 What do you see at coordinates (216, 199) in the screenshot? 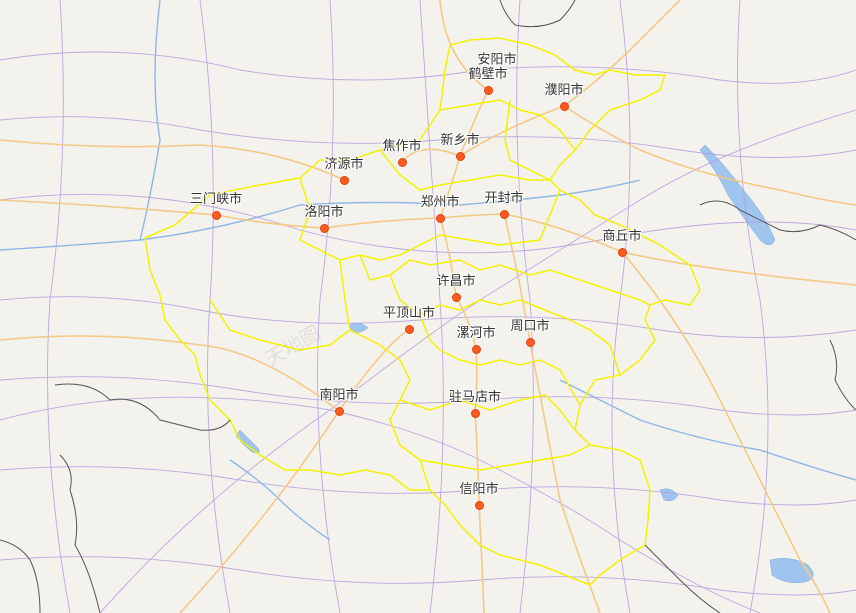
I see `city-label: 三门峡市` at bounding box center [216, 199].